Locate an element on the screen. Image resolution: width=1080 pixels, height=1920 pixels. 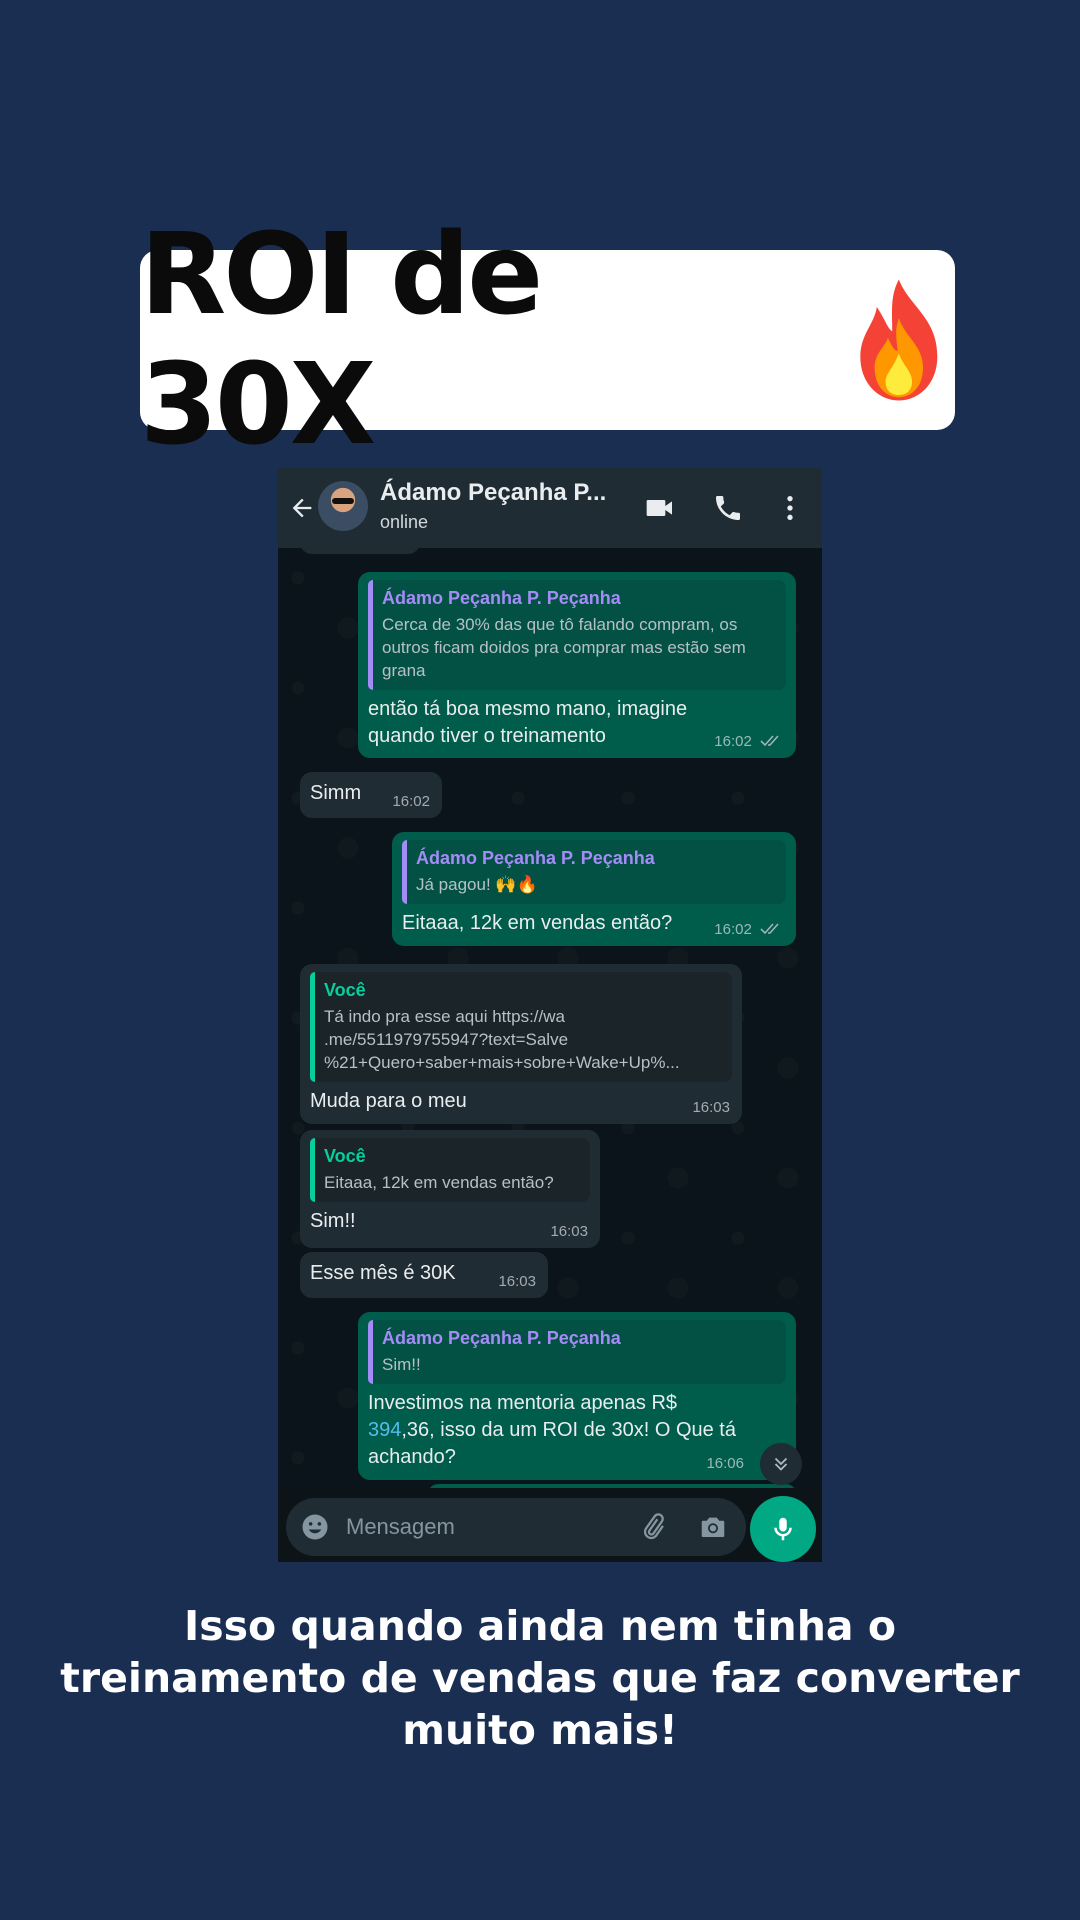
voice-message-button is located at coordinates (783, 1529).